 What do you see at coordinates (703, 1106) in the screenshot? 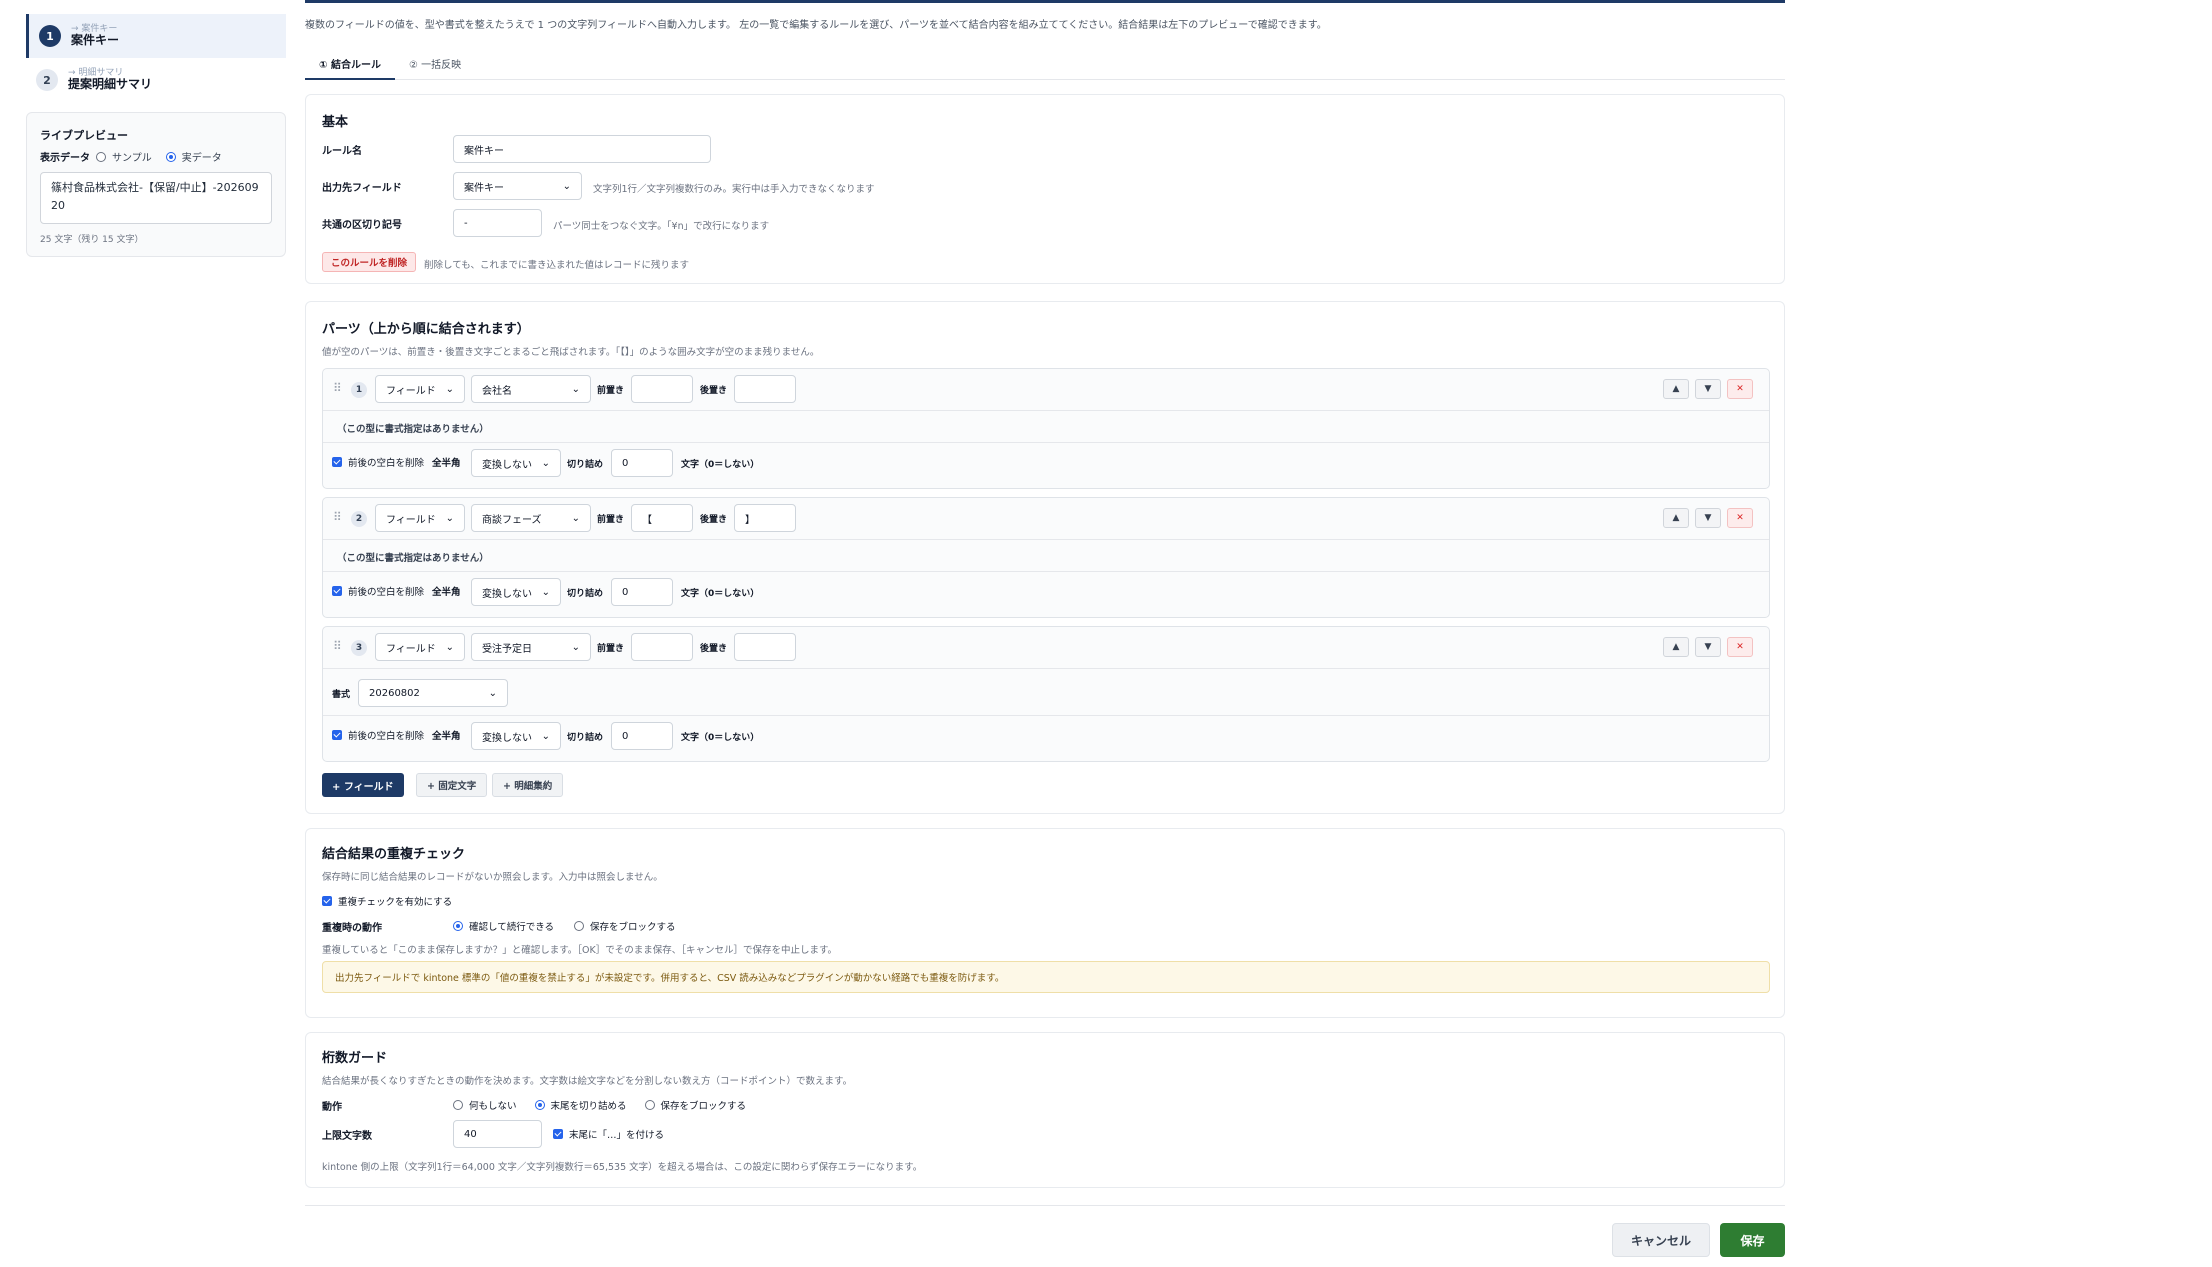
I see `radio-guard-block-label: 保存をブロックする` at bounding box center [703, 1106].